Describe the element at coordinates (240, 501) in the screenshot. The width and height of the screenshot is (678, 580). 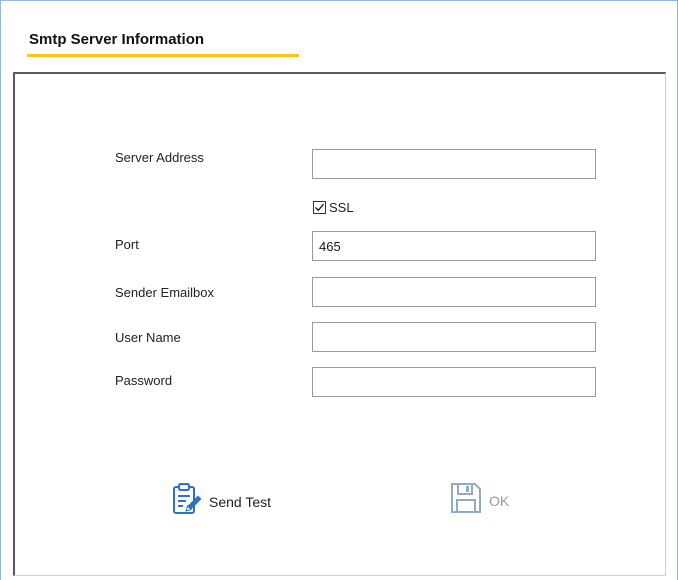
I see `send-test-label: Send Test` at that location.